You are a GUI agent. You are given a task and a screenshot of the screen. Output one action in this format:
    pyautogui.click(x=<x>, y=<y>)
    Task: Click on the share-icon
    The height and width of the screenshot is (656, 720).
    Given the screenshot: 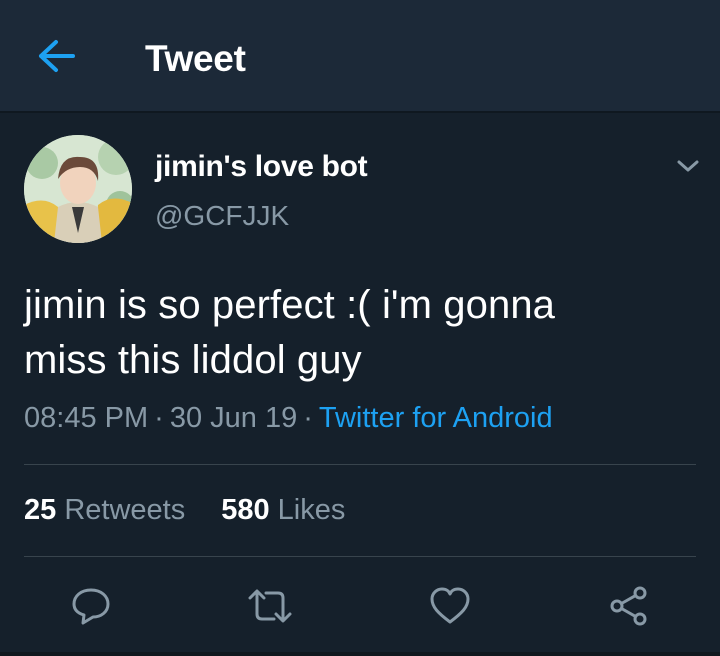 What is the action you would take?
    pyautogui.click(x=628, y=606)
    